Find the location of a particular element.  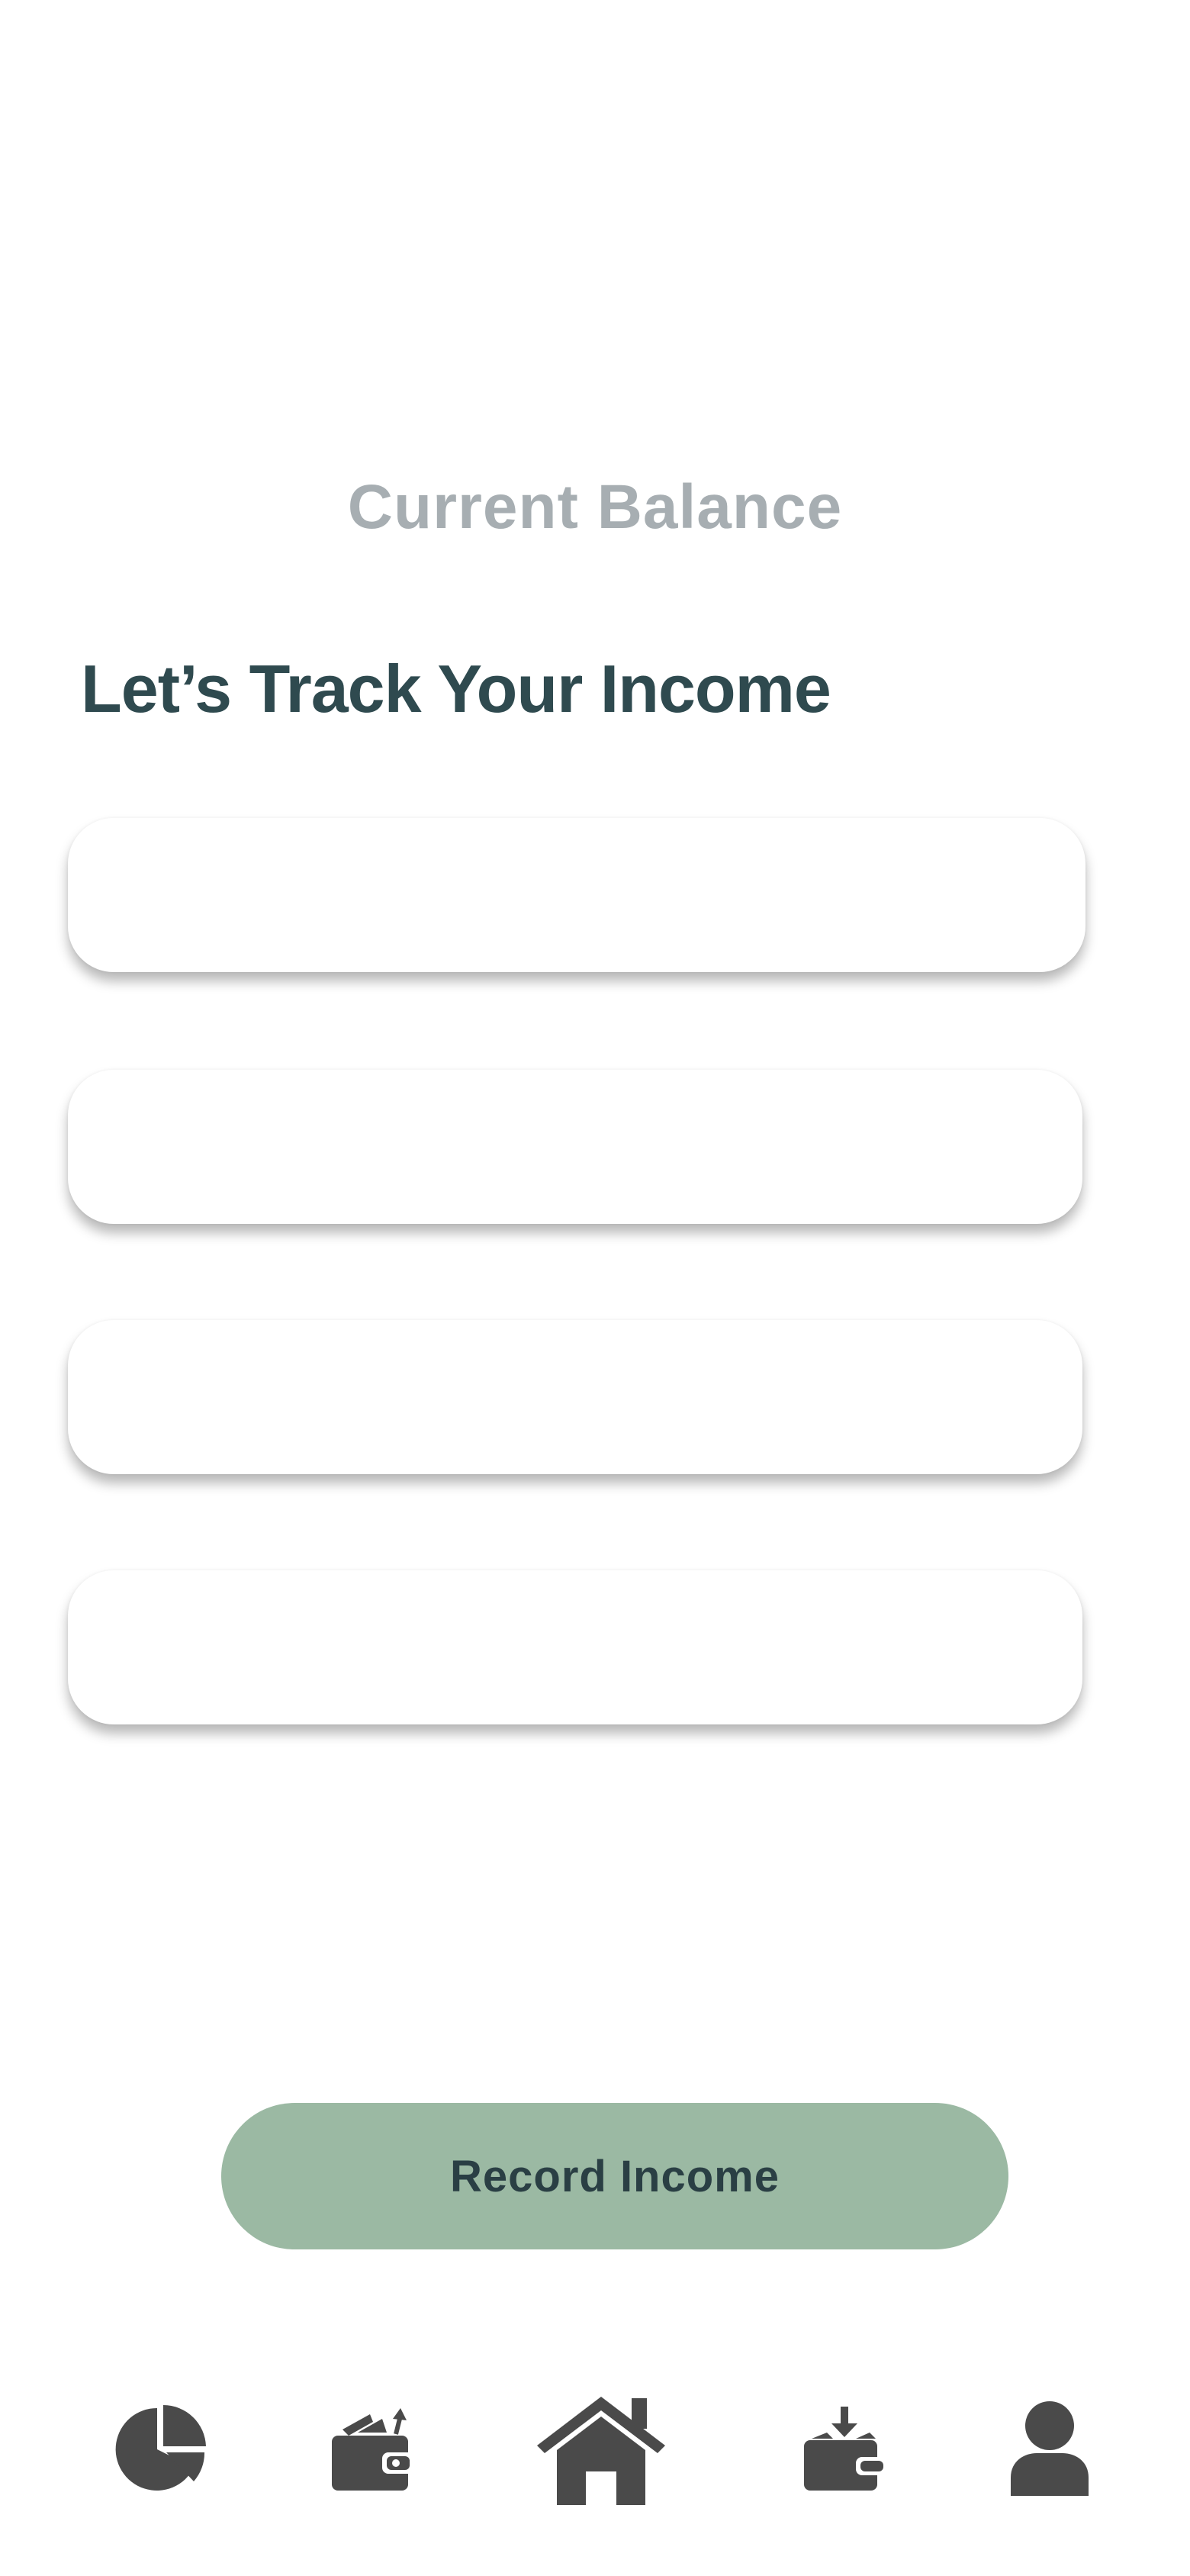

wallet-receive-icon is located at coordinates (845, 2449).